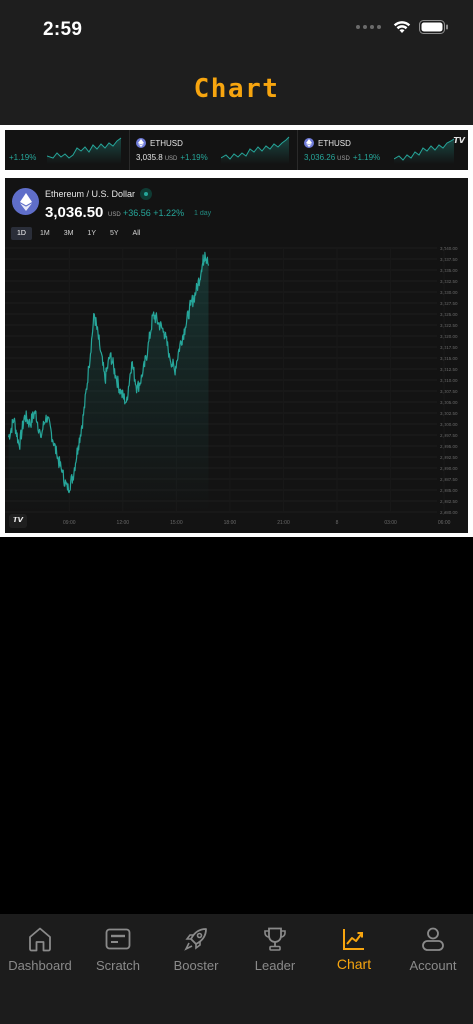  Describe the element at coordinates (390, 523) in the screenshot. I see `x-tick-label: 03:00` at that location.